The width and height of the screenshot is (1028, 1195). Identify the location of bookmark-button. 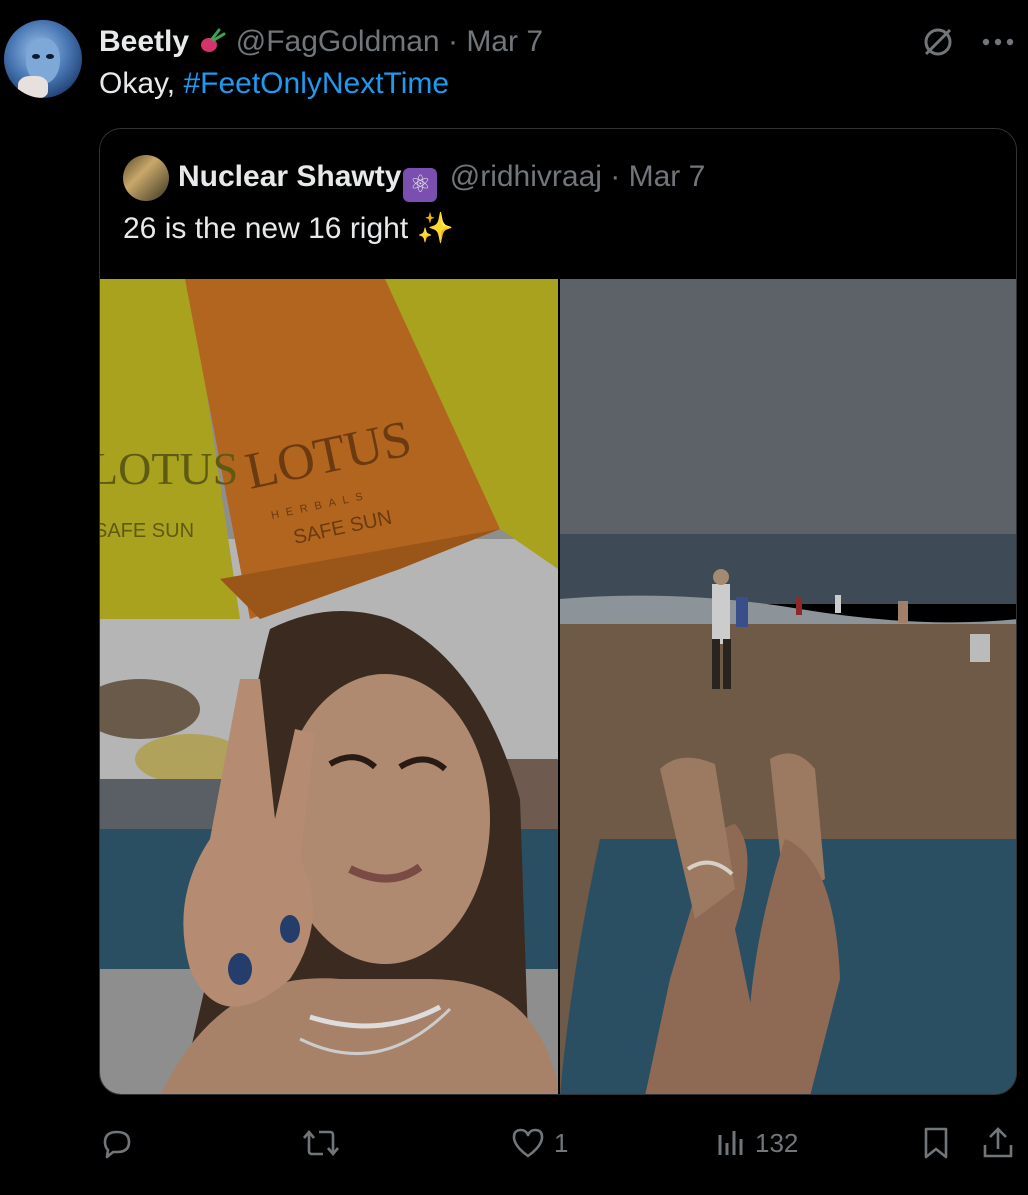
(936, 1143).